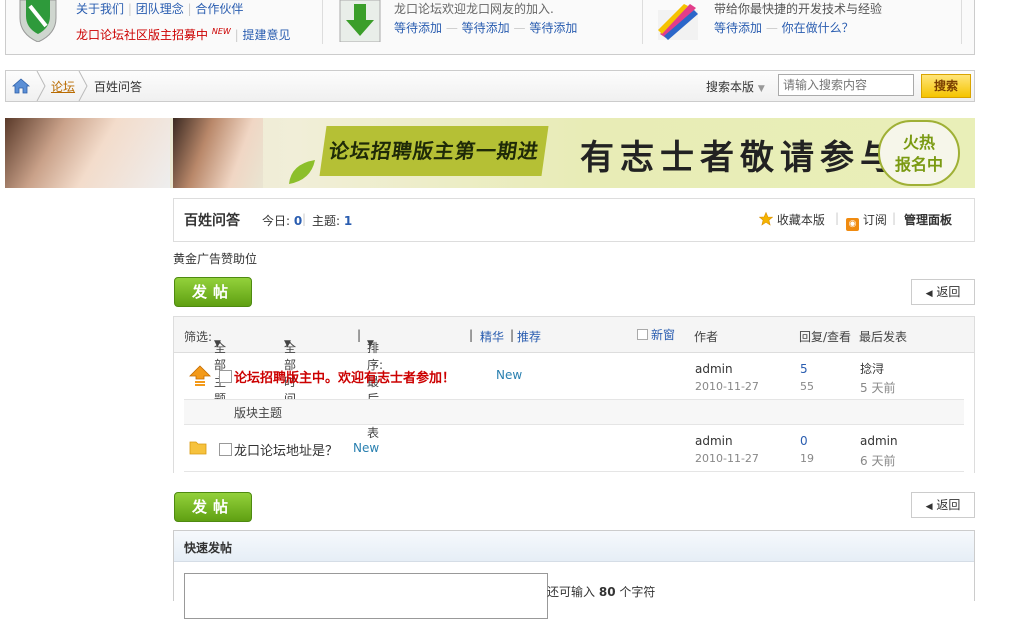 This screenshot has width=1035, height=619. Describe the element at coordinates (818, 28) in the screenshot. I see `what-doing-link: 你在做什么？` at that location.